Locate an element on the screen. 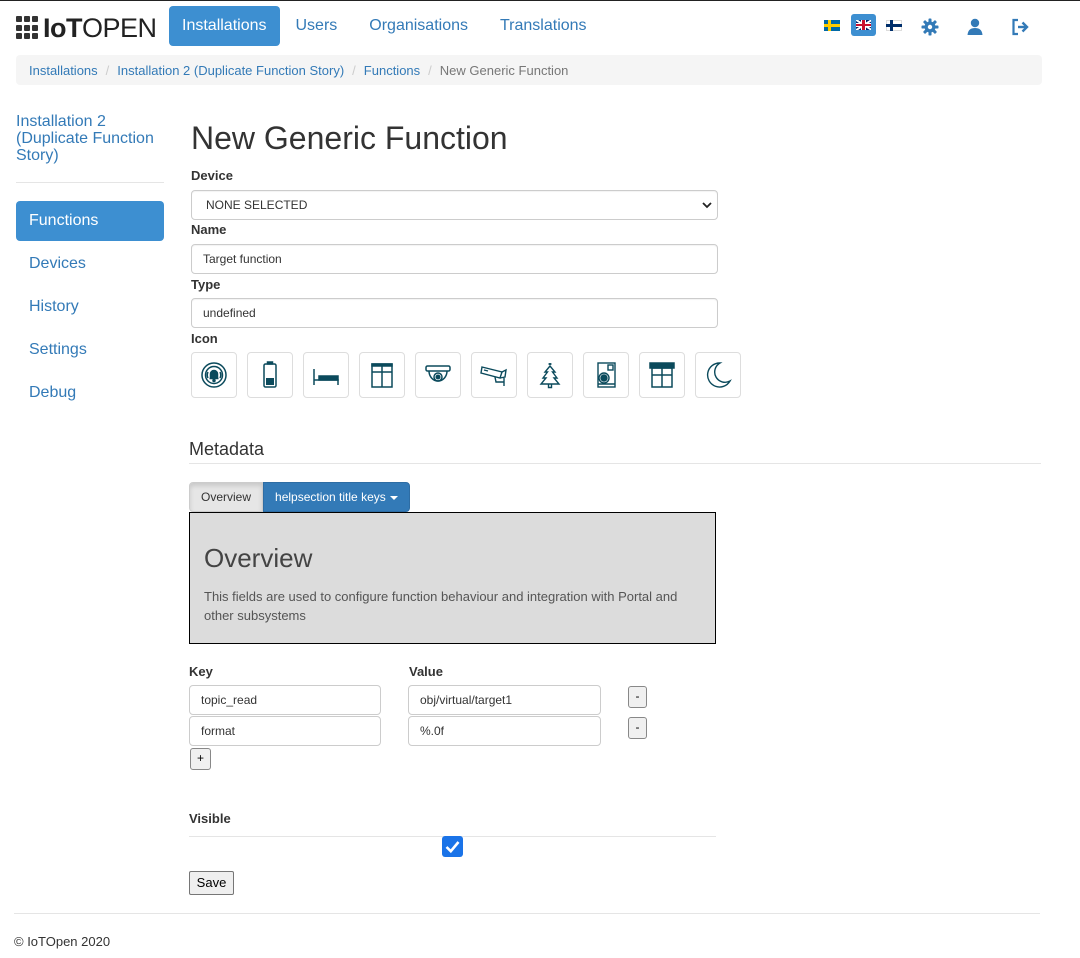  metadata-key-input: topic_read is located at coordinates (285, 700).